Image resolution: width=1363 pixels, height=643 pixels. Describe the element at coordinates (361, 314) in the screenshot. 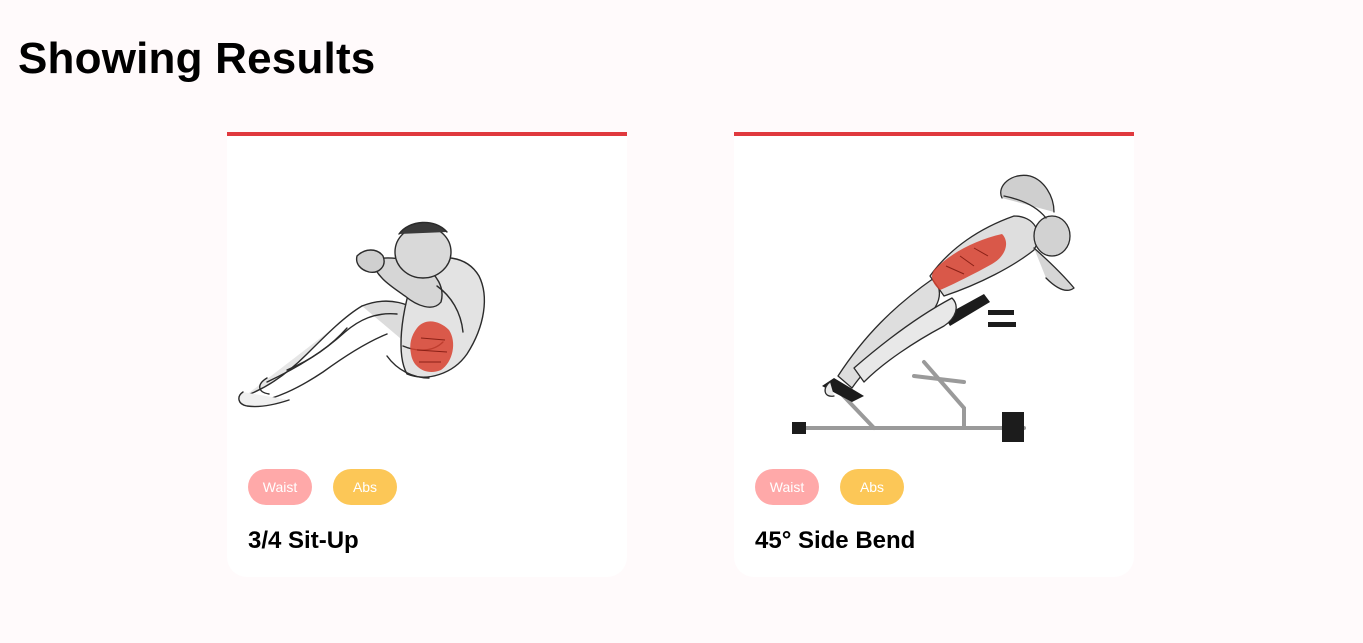

I see `sit-up-illustration` at that location.